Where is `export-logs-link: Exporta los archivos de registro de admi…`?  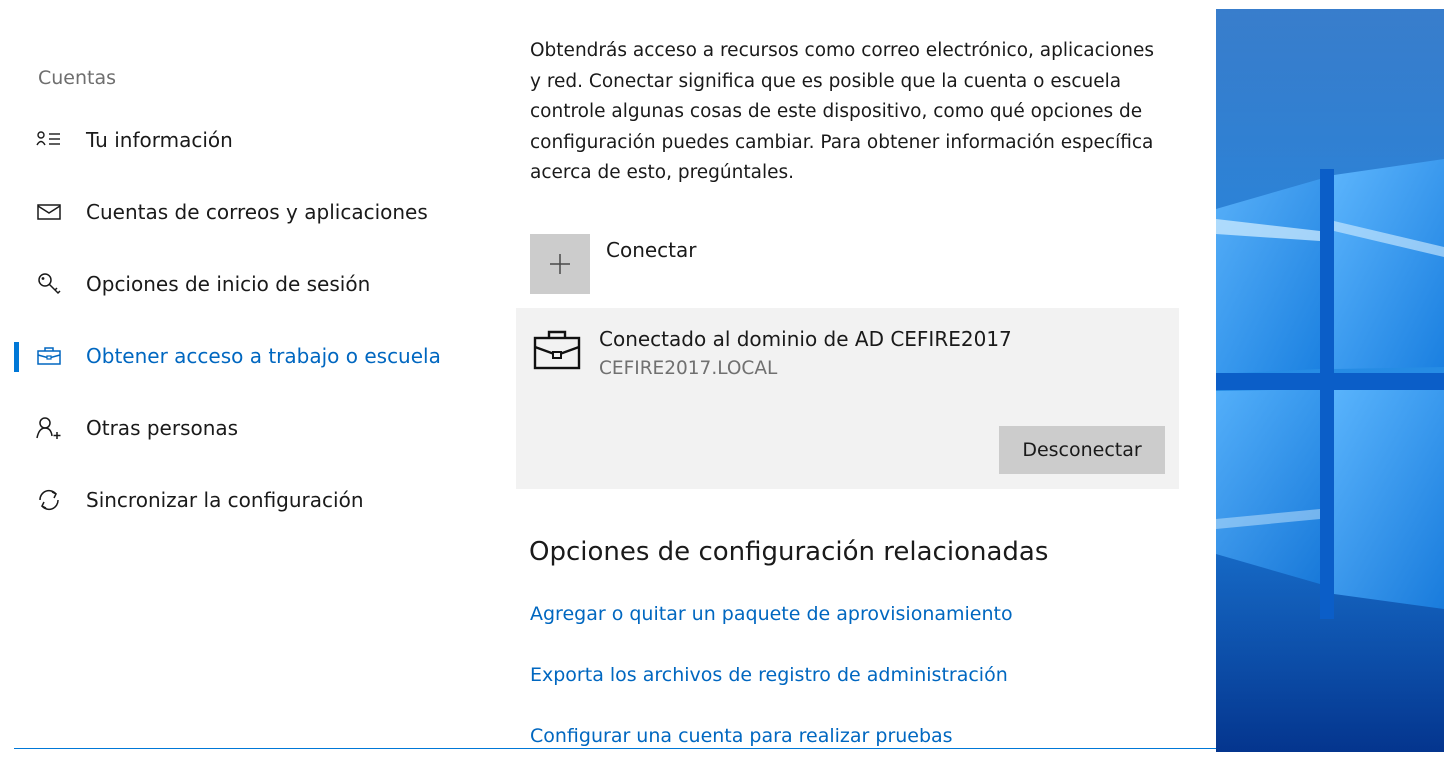
export-logs-link: Exporta los archivos de registro de admi… is located at coordinates (771, 690).